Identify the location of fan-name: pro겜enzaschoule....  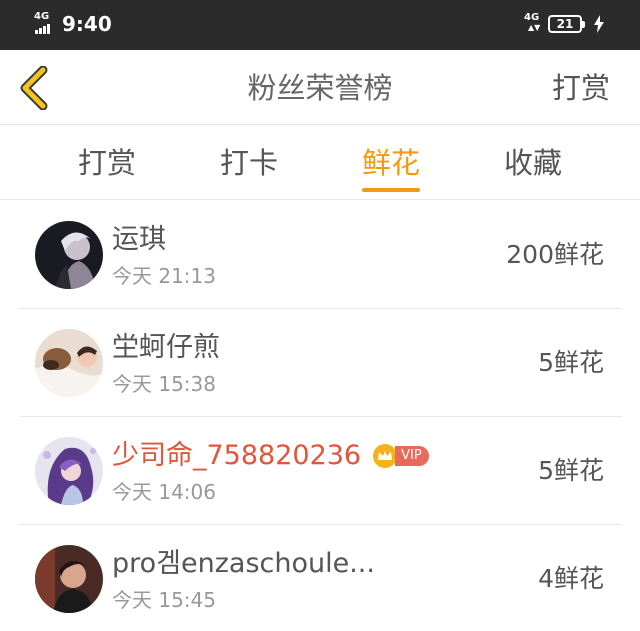
(243, 563).